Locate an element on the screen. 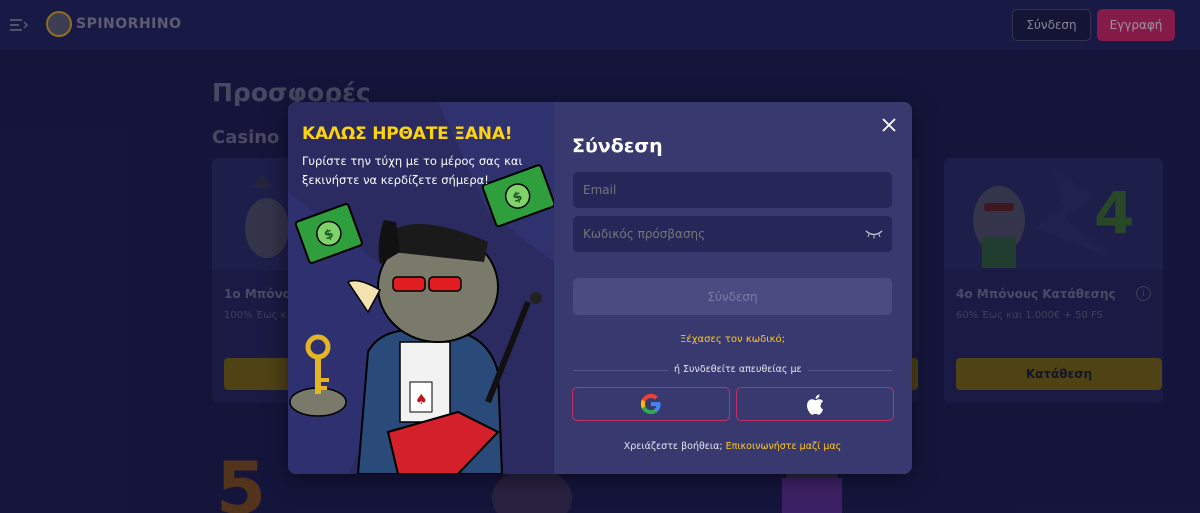  google-icon is located at coordinates (650, 404).